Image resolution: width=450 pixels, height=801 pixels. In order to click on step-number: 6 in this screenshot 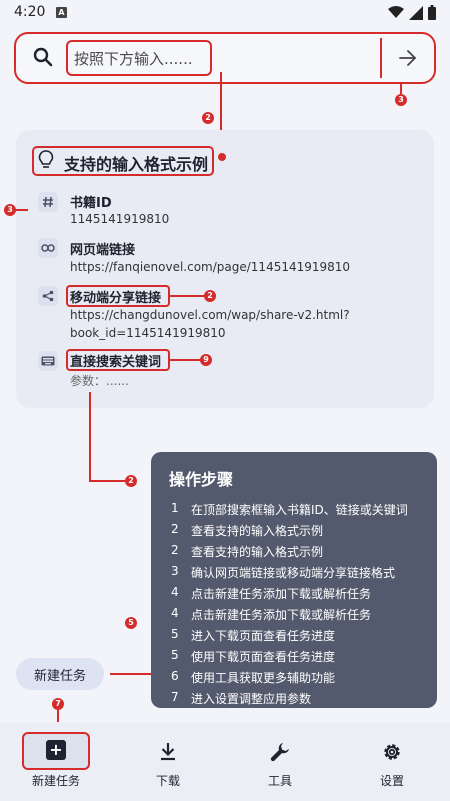, I will do `click(175, 676)`.